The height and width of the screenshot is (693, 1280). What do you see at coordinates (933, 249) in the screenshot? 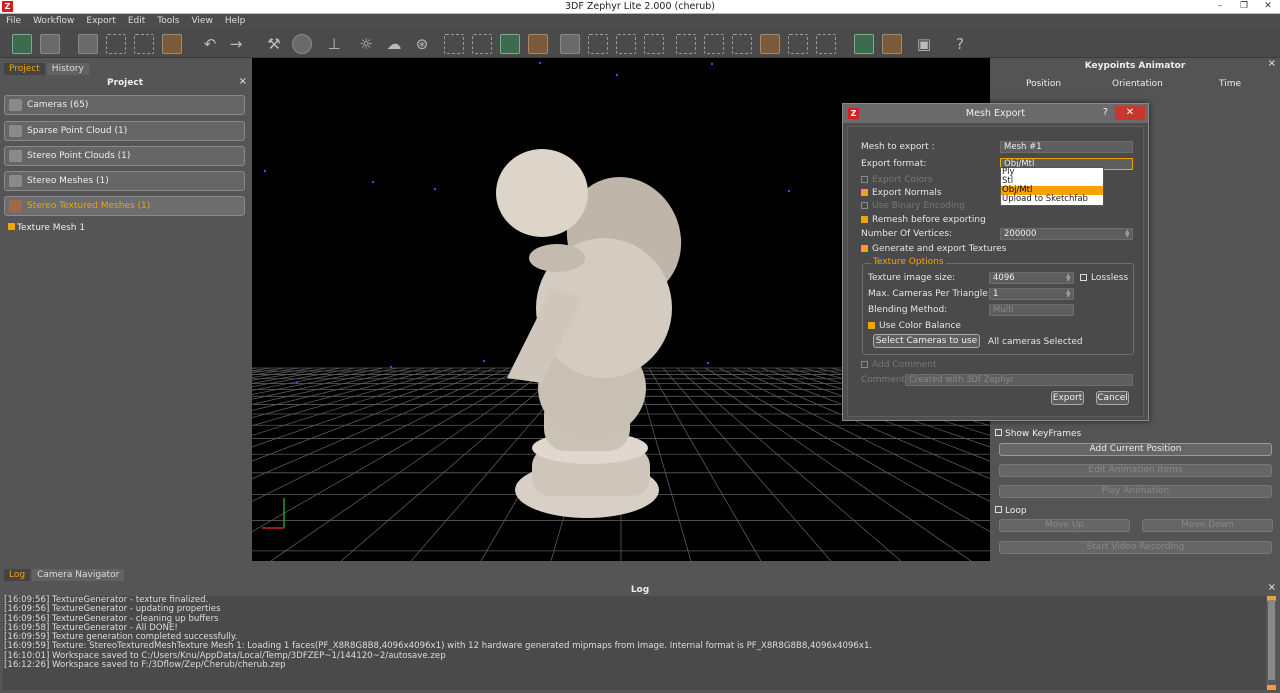
I see `generate-textures-checkbox: Generate and export Textures` at bounding box center [933, 249].